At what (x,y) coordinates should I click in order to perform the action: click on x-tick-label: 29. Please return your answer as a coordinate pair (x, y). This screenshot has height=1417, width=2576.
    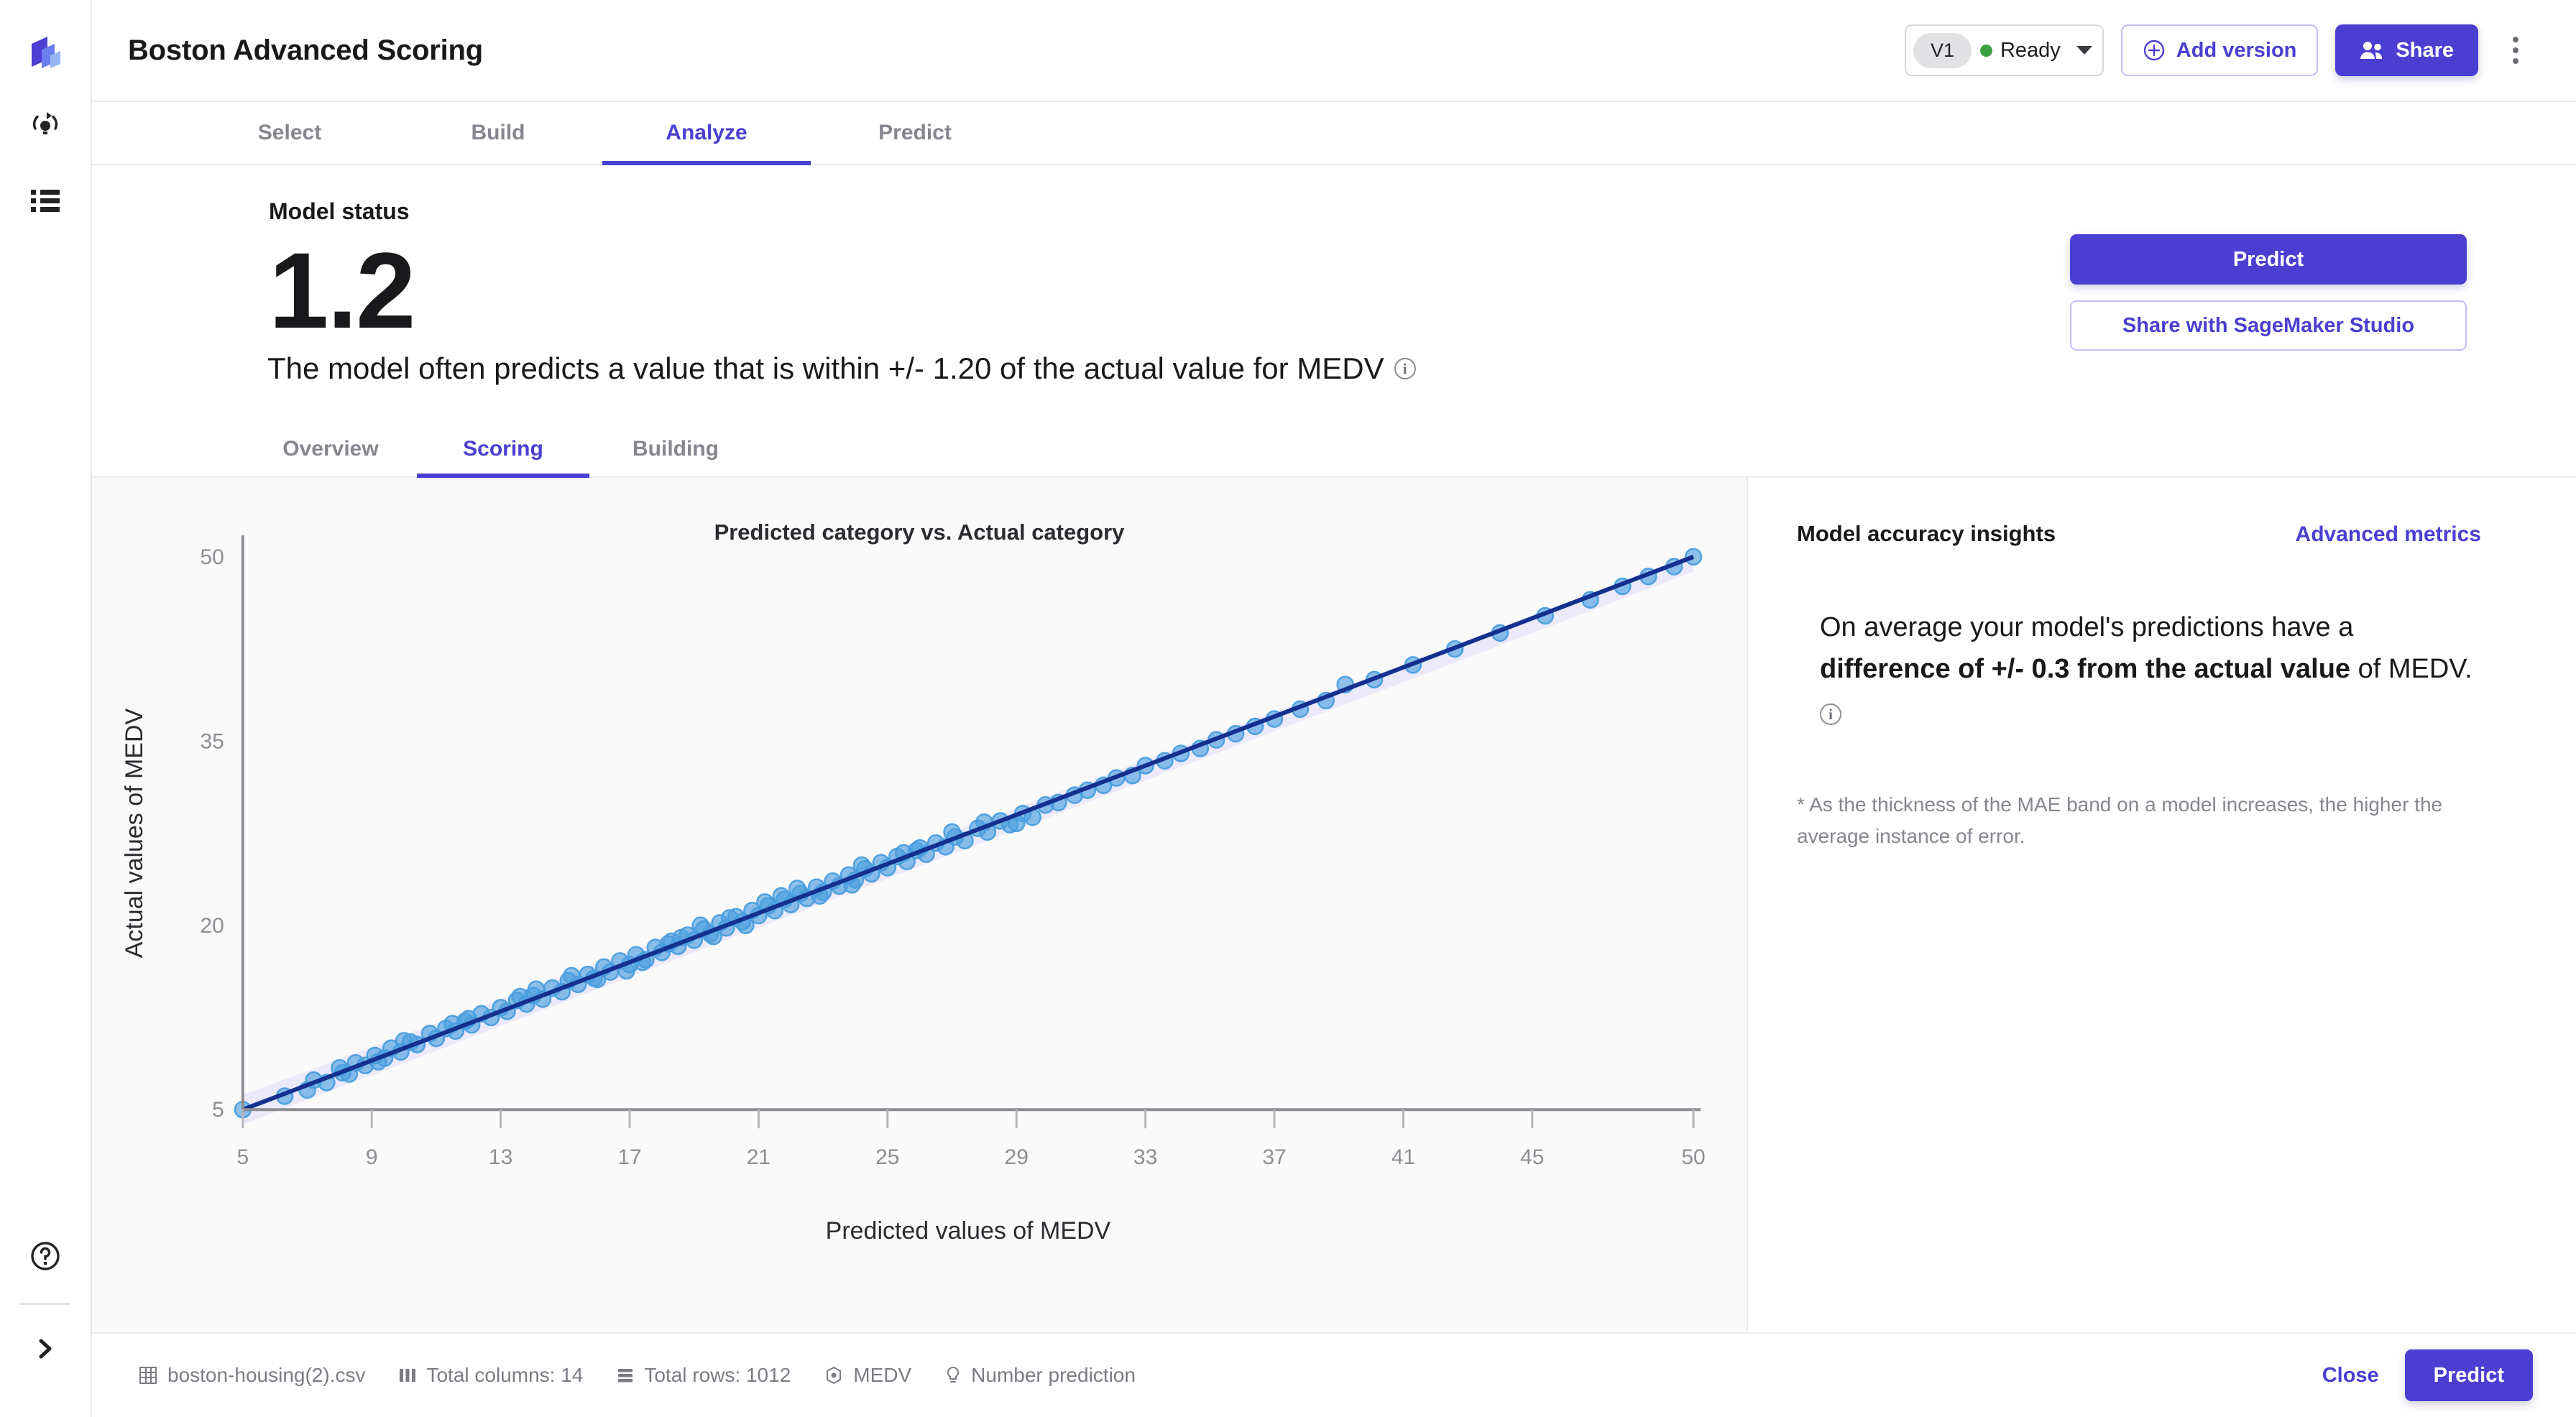
    Looking at the image, I should click on (1017, 1157).